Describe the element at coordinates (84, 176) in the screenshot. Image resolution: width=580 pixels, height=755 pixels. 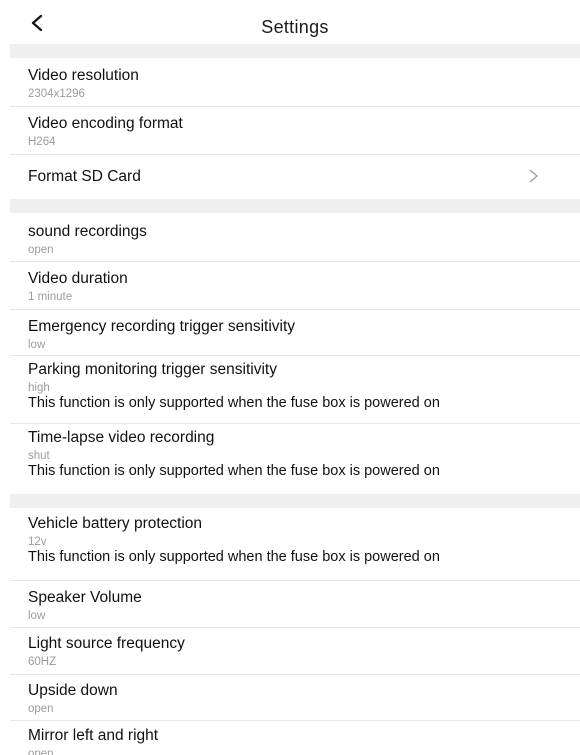
I see `setting-title: Format SD Card` at that location.